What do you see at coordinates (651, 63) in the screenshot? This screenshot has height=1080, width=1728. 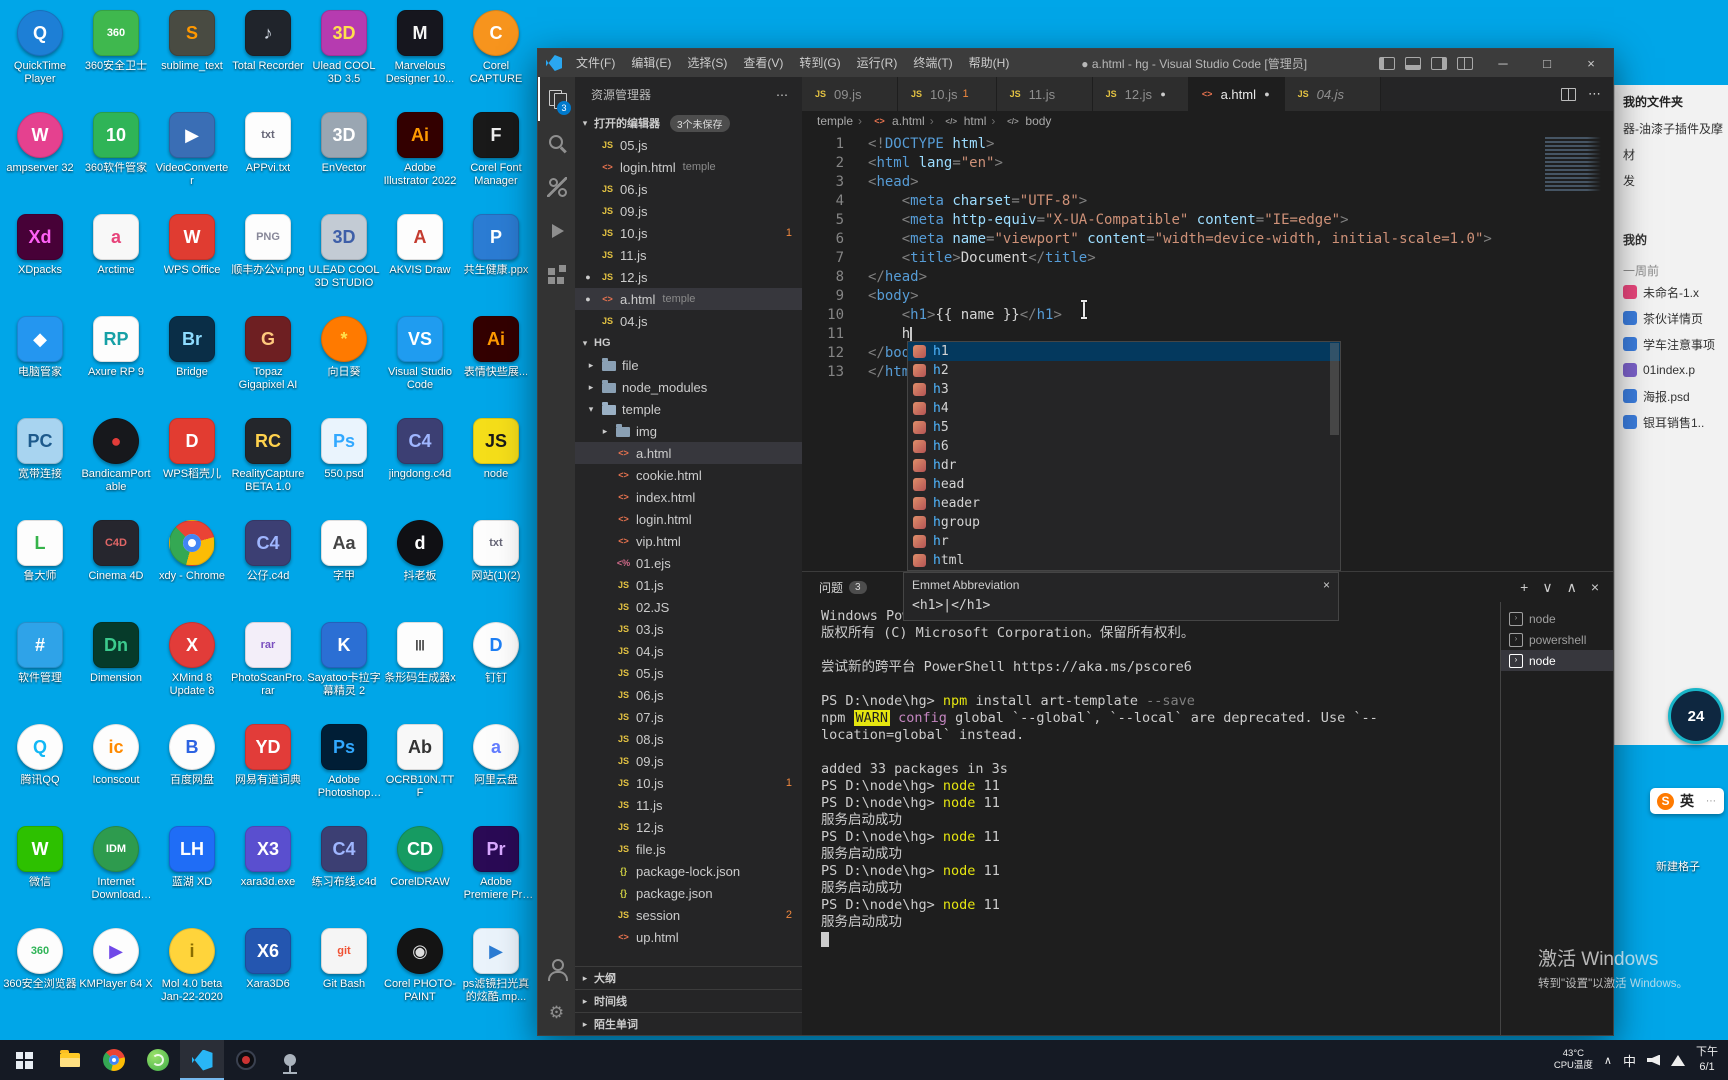 I see `menu-item: 编辑(E)` at bounding box center [651, 63].